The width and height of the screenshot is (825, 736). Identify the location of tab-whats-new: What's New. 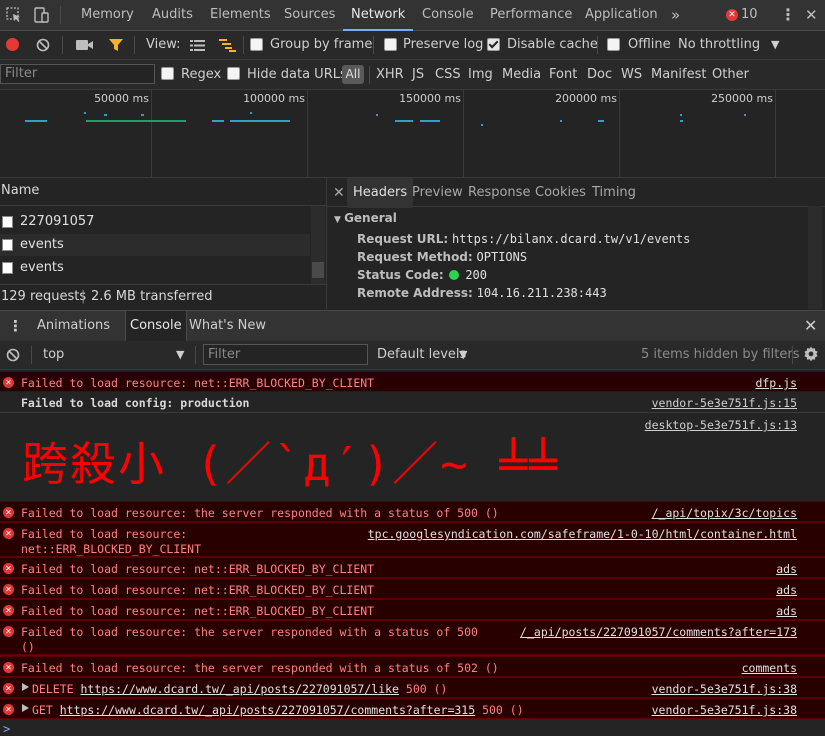
(227, 326).